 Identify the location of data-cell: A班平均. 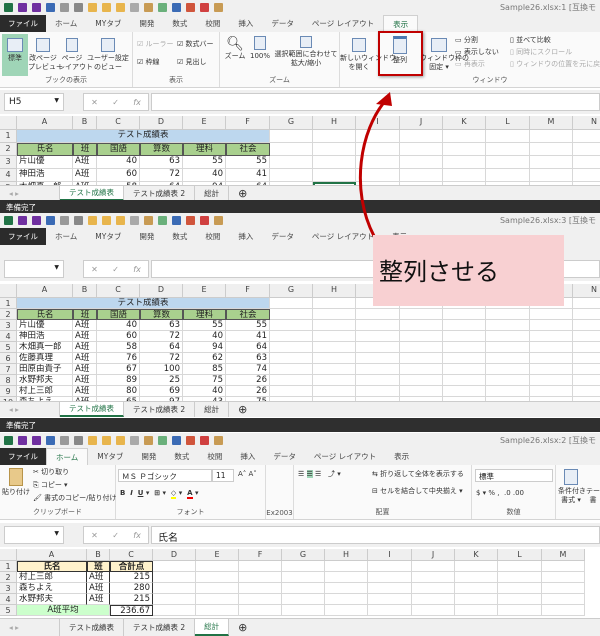
(63, 610).